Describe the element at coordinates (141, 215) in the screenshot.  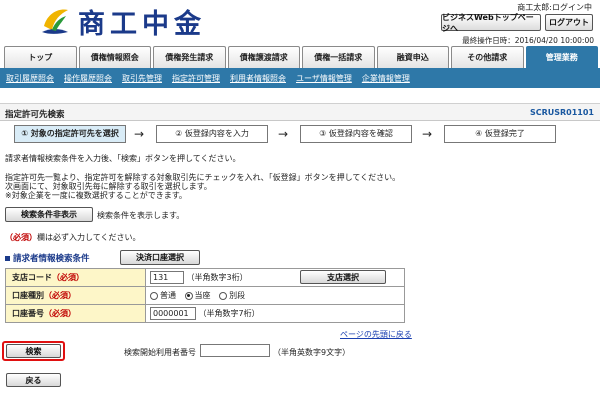
I see `search-toggle-description: 検索条件を表示します。` at that location.